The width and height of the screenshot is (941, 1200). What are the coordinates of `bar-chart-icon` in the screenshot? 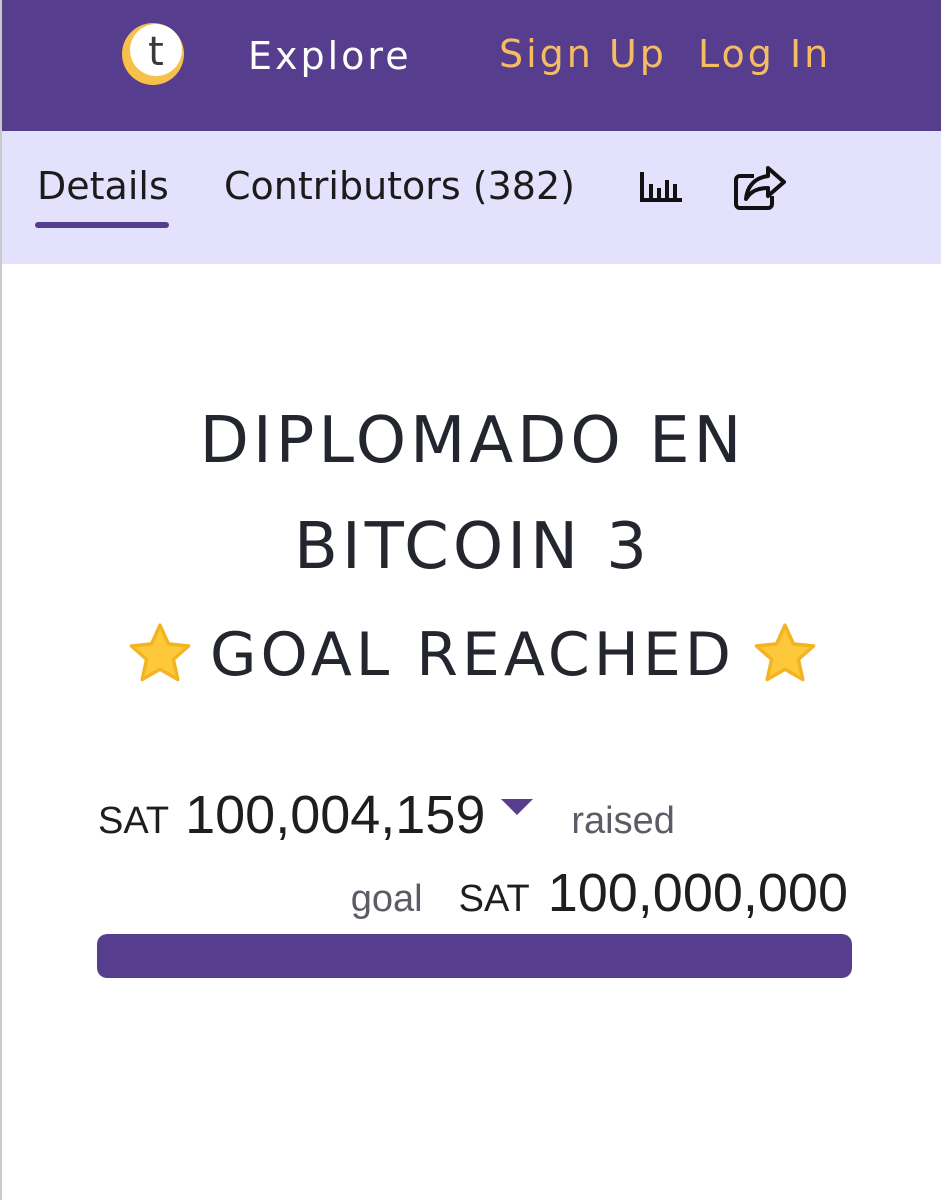 It's located at (661, 187).